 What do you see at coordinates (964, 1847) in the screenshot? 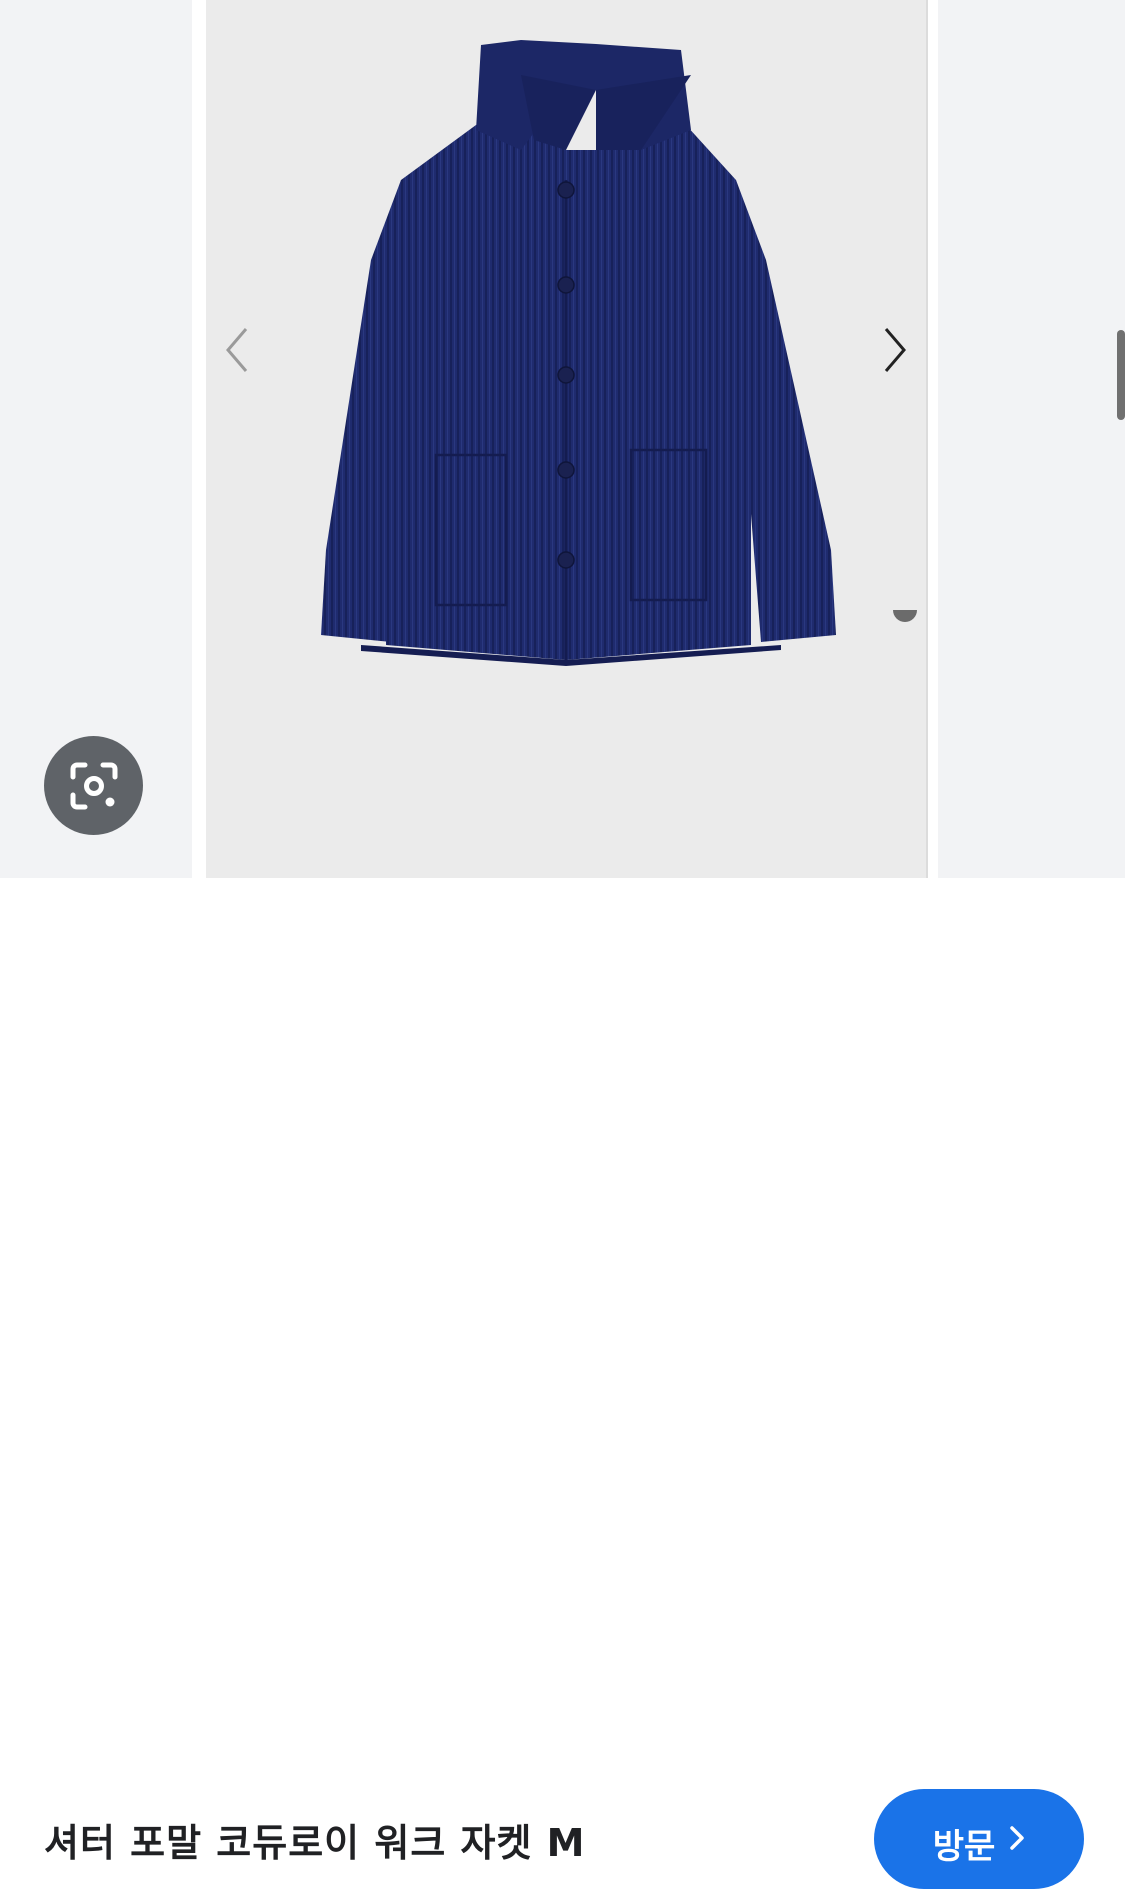
I see `visit-button-label: 방문` at bounding box center [964, 1847].